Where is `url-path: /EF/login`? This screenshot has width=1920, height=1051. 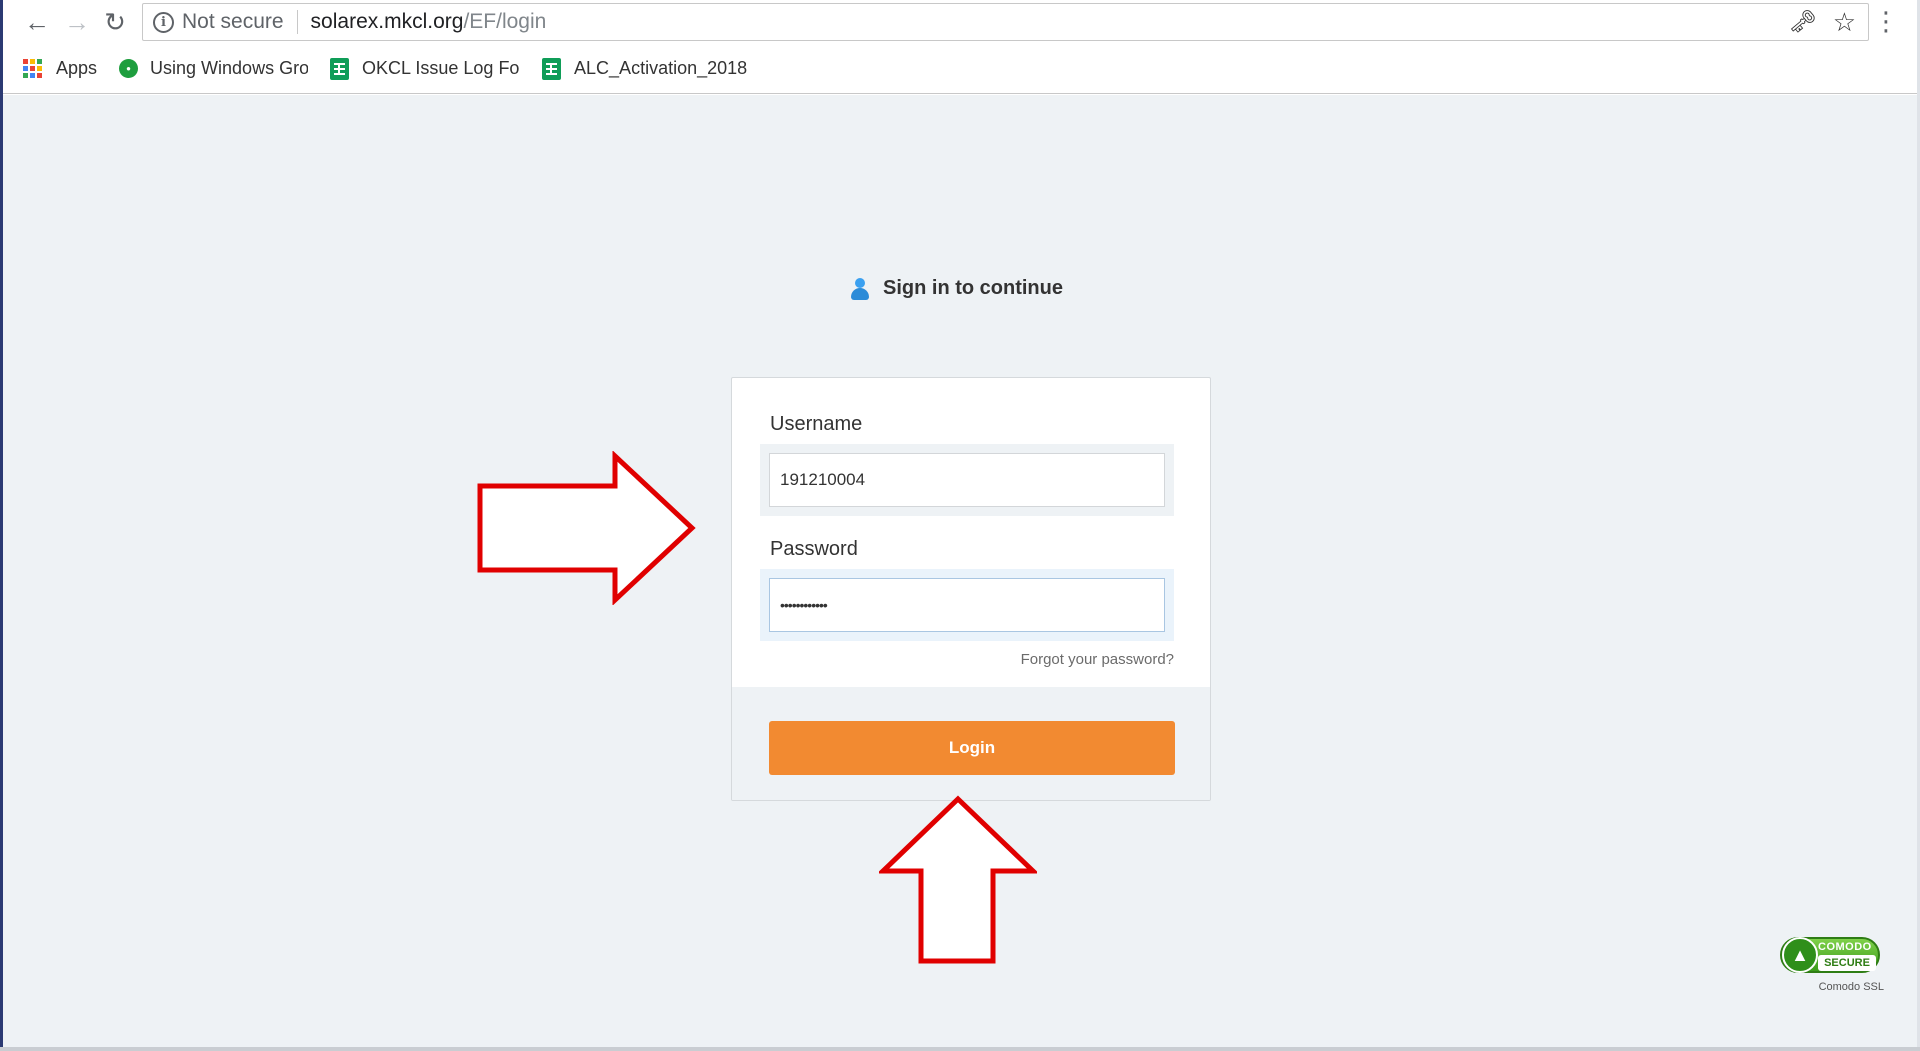
url-path: /EF/login is located at coordinates (504, 22).